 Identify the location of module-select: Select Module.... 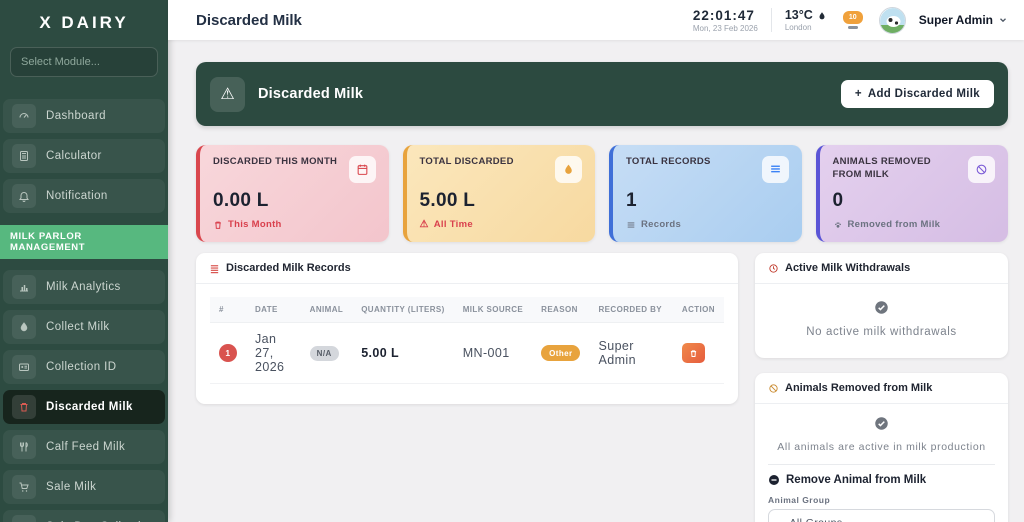
(84, 62).